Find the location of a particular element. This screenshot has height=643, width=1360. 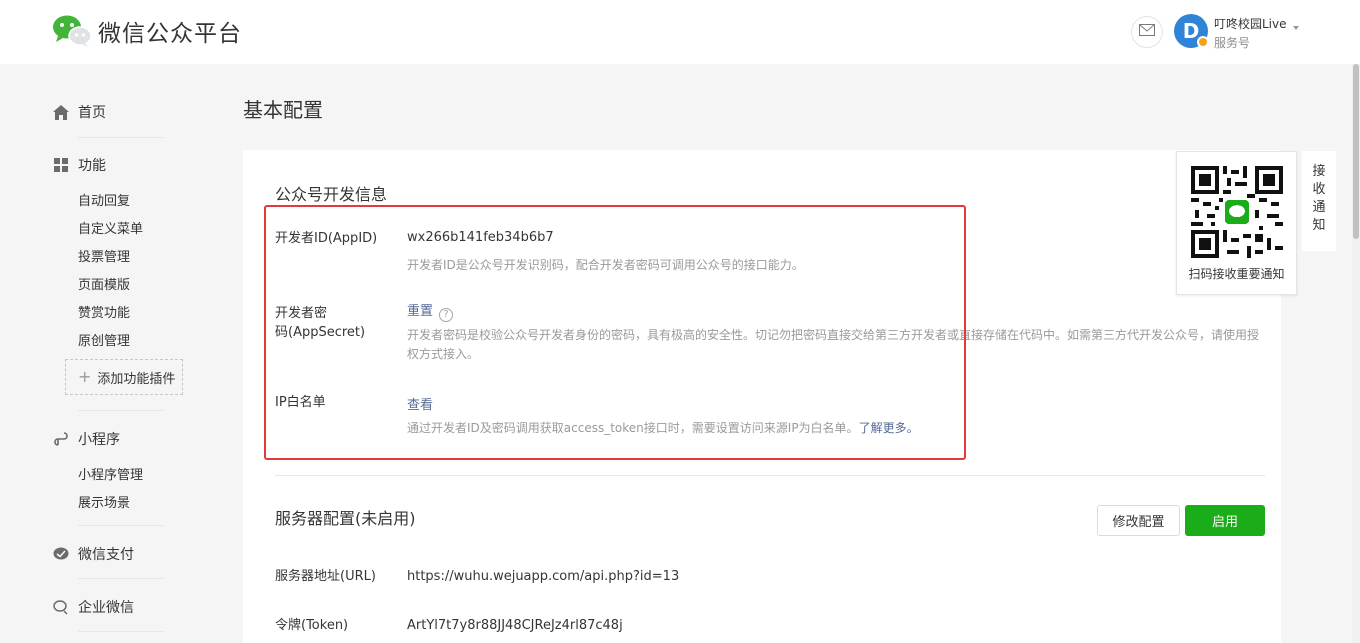

view-ip-whitelist-link: 查看 is located at coordinates (420, 403).